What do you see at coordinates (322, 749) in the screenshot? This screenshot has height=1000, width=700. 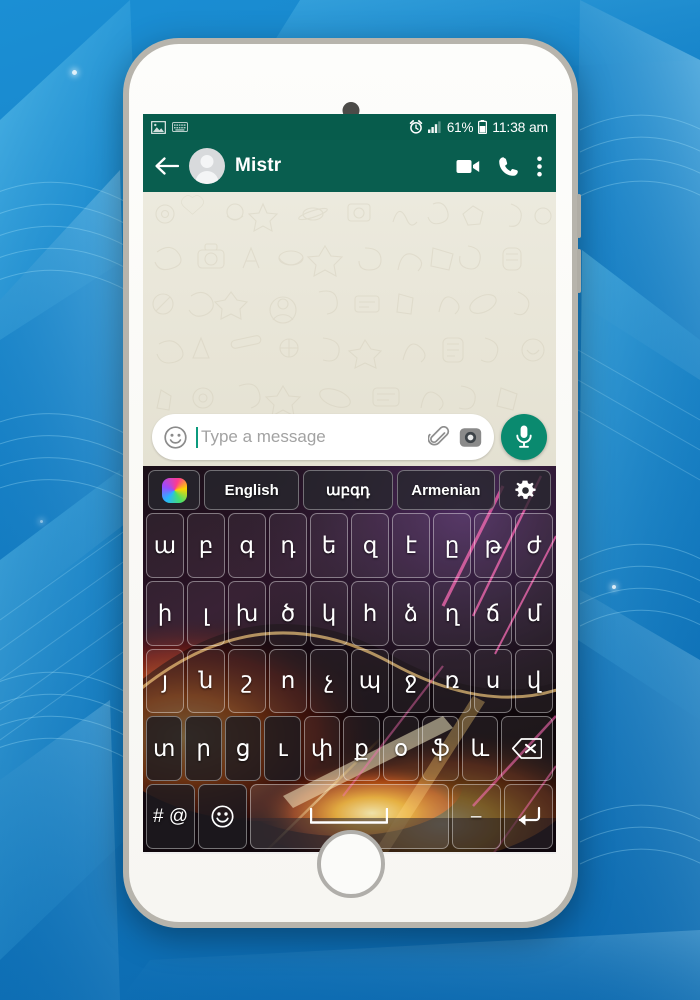 I see `key-letter: փ` at bounding box center [322, 749].